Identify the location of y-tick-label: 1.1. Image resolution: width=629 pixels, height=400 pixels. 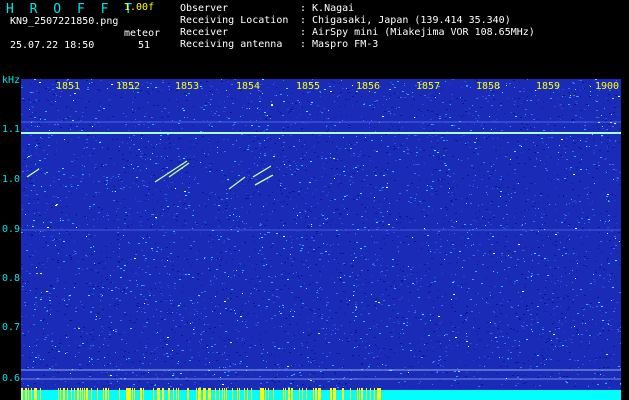
(11, 129).